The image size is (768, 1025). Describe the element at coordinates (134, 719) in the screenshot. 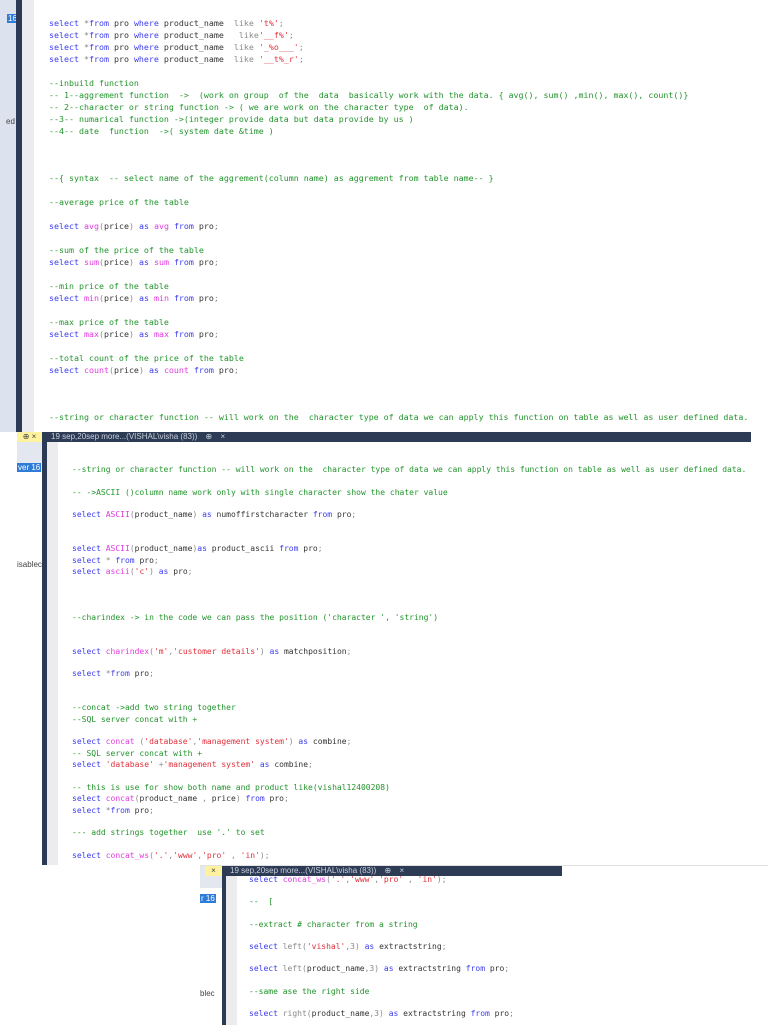

I see `code-line: --SQL server concat with +` at that location.